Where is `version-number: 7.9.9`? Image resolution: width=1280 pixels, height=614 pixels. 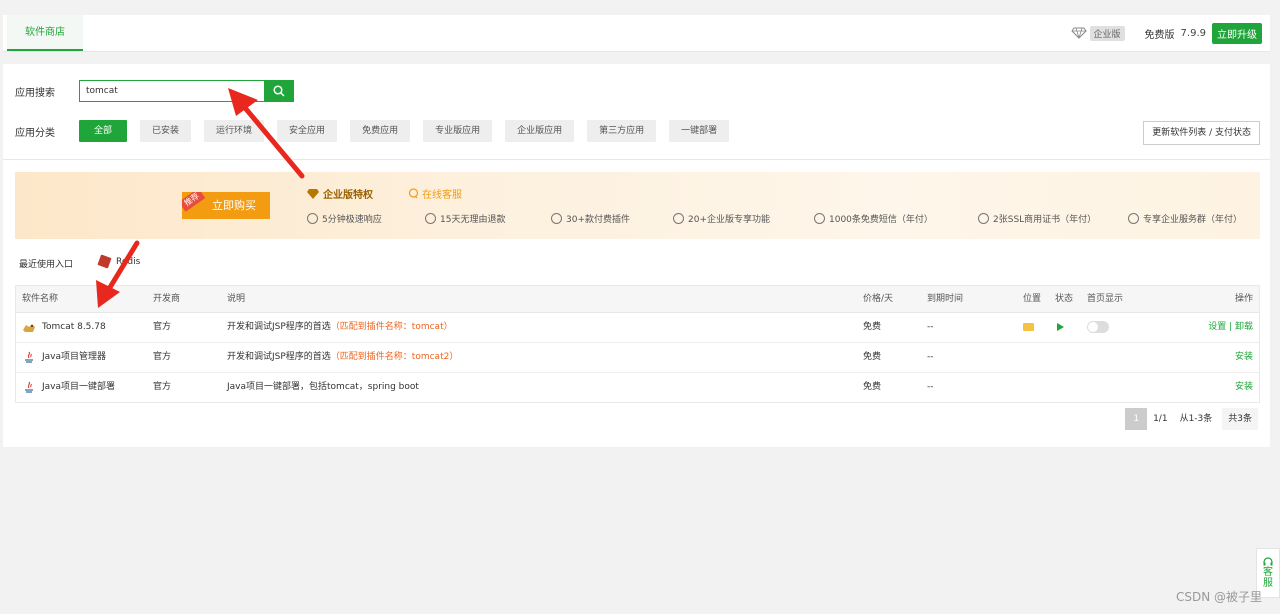
version-number: 7.9.9 is located at coordinates (1193, 33).